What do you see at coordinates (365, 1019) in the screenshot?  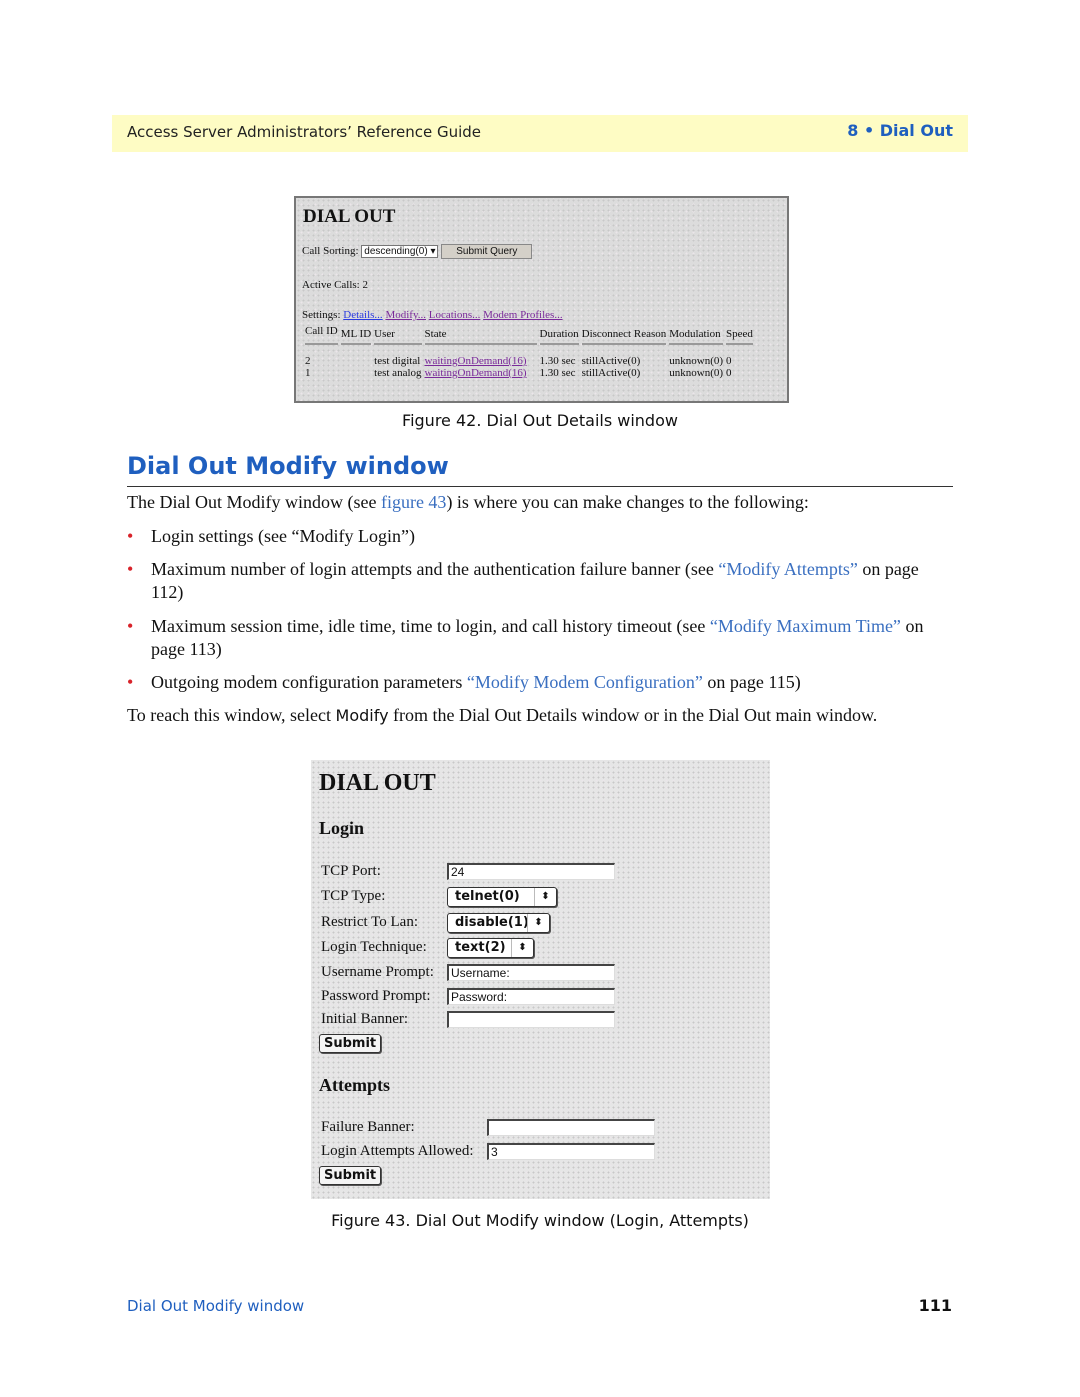 I see `initial-banner-label: Initial Banner:` at bounding box center [365, 1019].